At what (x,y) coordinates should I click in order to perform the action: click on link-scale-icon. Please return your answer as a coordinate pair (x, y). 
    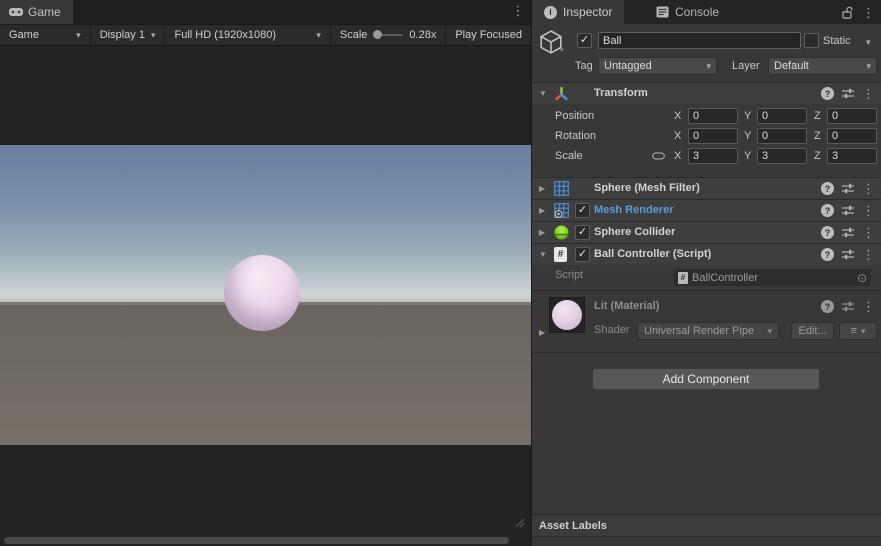
    Looking at the image, I should click on (658, 156).